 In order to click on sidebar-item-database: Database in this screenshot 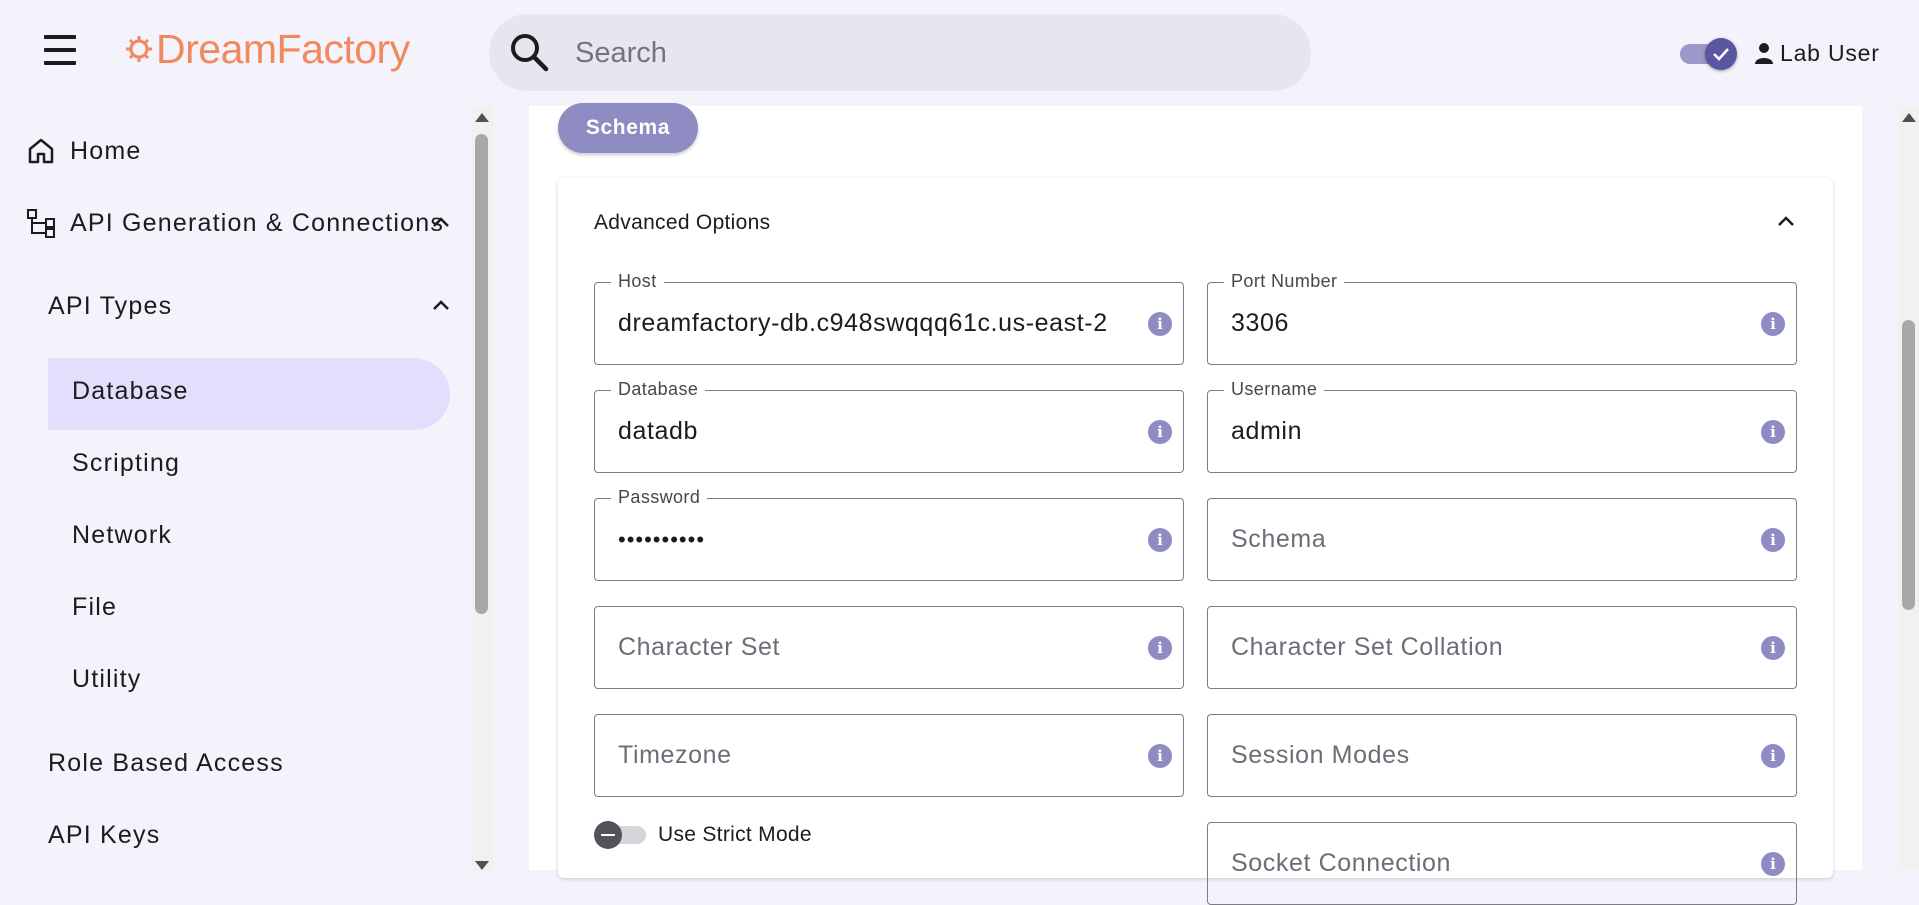, I will do `click(130, 391)`.